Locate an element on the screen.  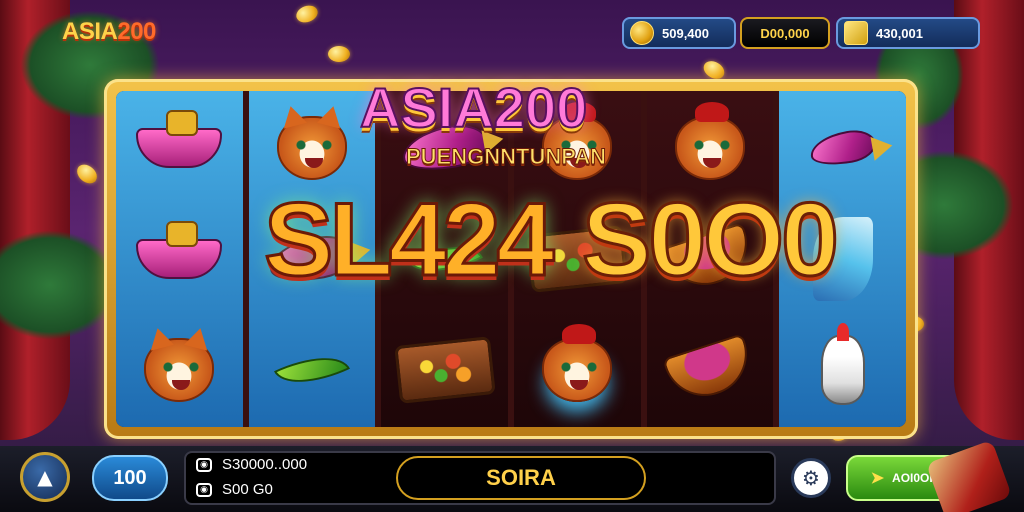
gold-balance: 430,001 is located at coordinates (908, 33).